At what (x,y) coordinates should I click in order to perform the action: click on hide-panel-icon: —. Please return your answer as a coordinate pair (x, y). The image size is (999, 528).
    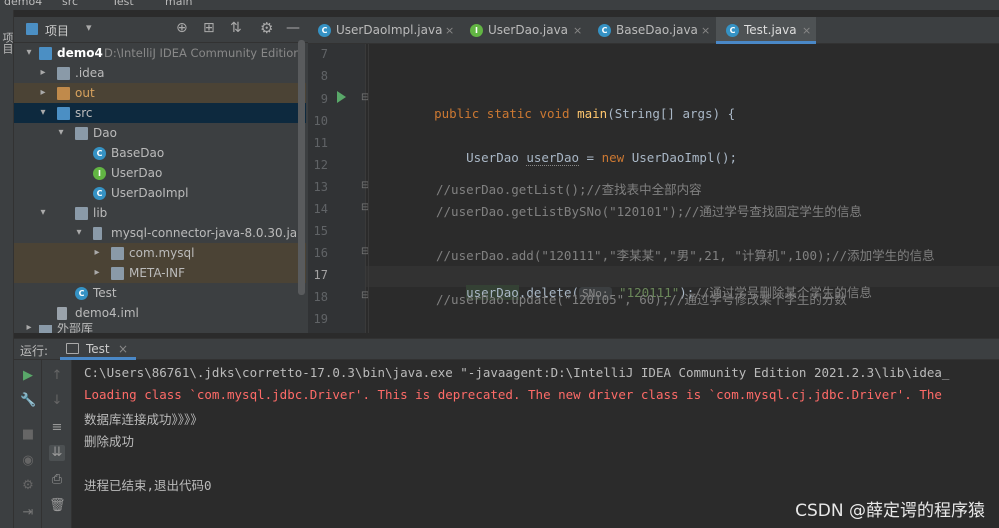
    Looking at the image, I should click on (293, 28).